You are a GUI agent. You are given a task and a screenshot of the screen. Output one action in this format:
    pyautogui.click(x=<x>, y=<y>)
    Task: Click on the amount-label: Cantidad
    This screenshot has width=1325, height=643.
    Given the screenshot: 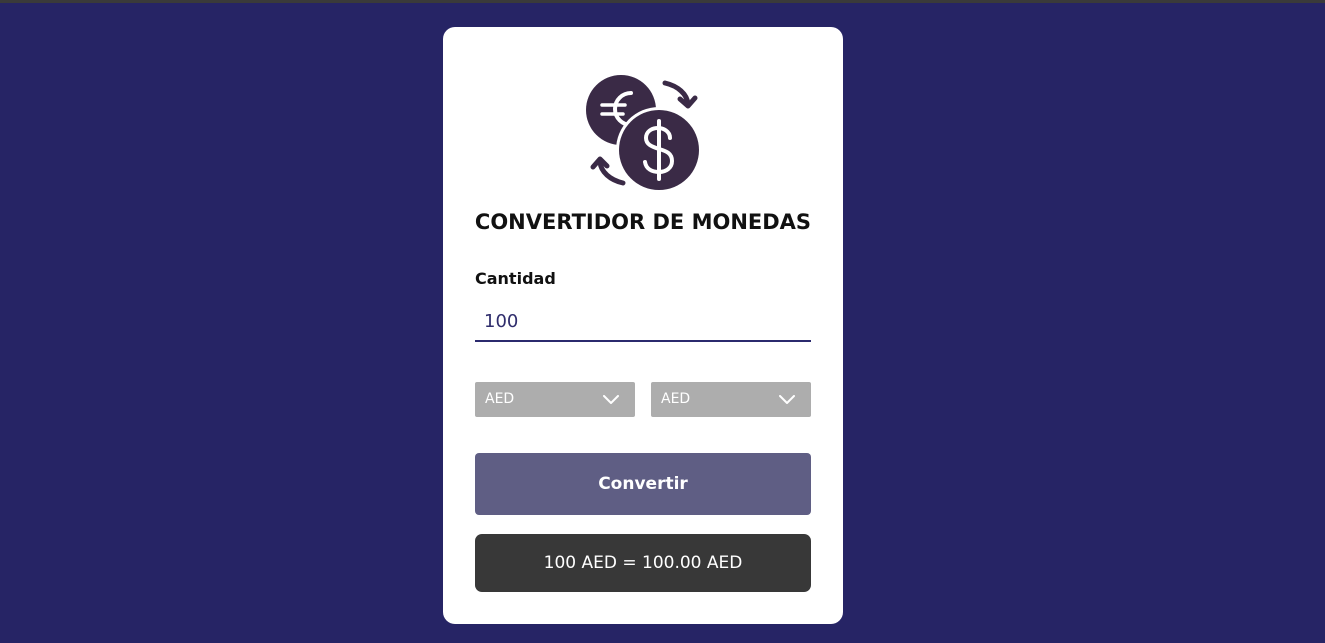 What is the action you would take?
    pyautogui.click(x=515, y=278)
    